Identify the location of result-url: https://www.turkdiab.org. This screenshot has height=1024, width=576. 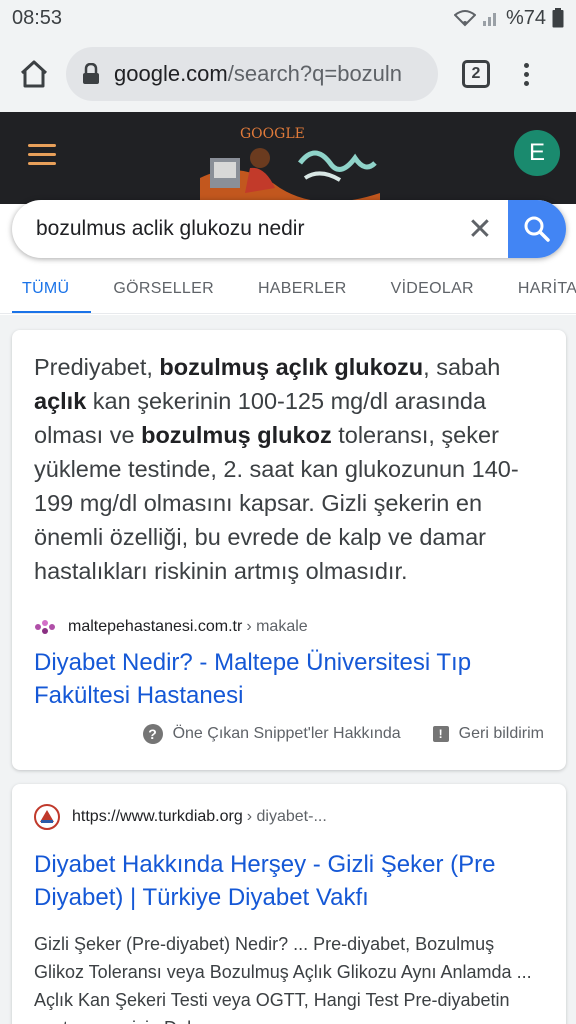
(157, 816).